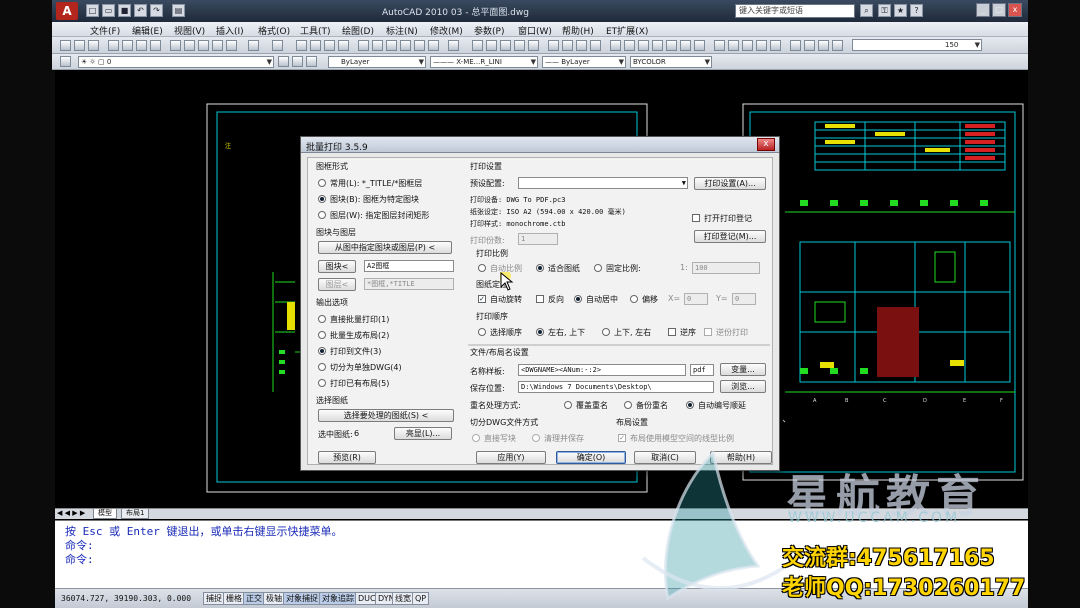 This screenshot has width=1080, height=608. I want to click on fit-paper-radio, so click(540, 268).